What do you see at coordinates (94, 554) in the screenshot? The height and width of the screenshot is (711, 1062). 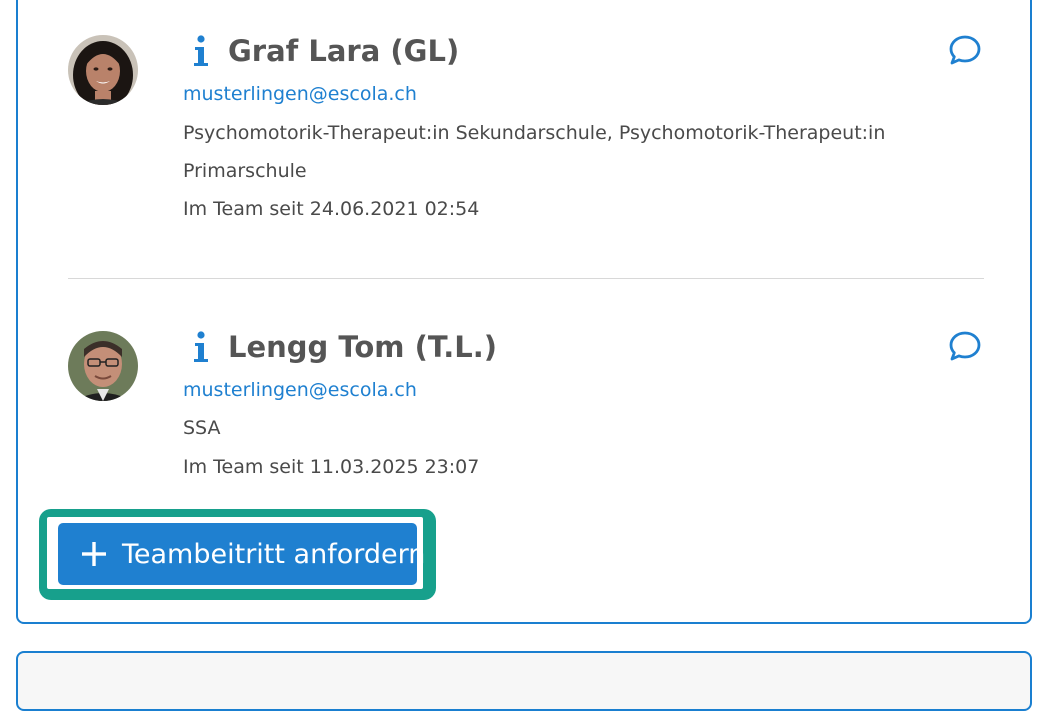 I see `plus-icon` at bounding box center [94, 554].